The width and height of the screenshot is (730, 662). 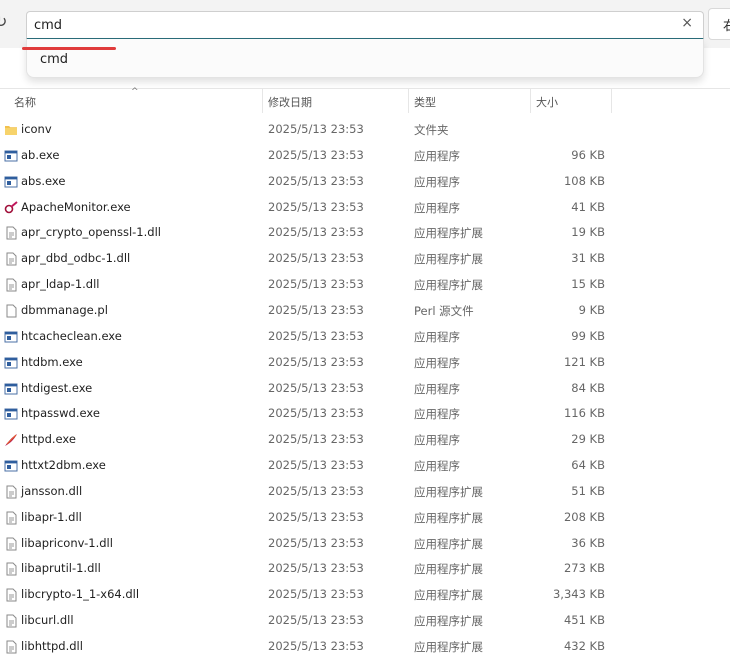 What do you see at coordinates (425, 102) in the screenshot?
I see `column-header-type: 类型` at bounding box center [425, 102].